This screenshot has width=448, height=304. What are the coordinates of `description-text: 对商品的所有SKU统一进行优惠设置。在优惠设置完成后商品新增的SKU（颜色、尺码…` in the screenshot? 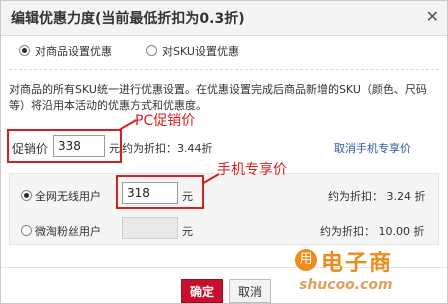 It's located at (218, 97).